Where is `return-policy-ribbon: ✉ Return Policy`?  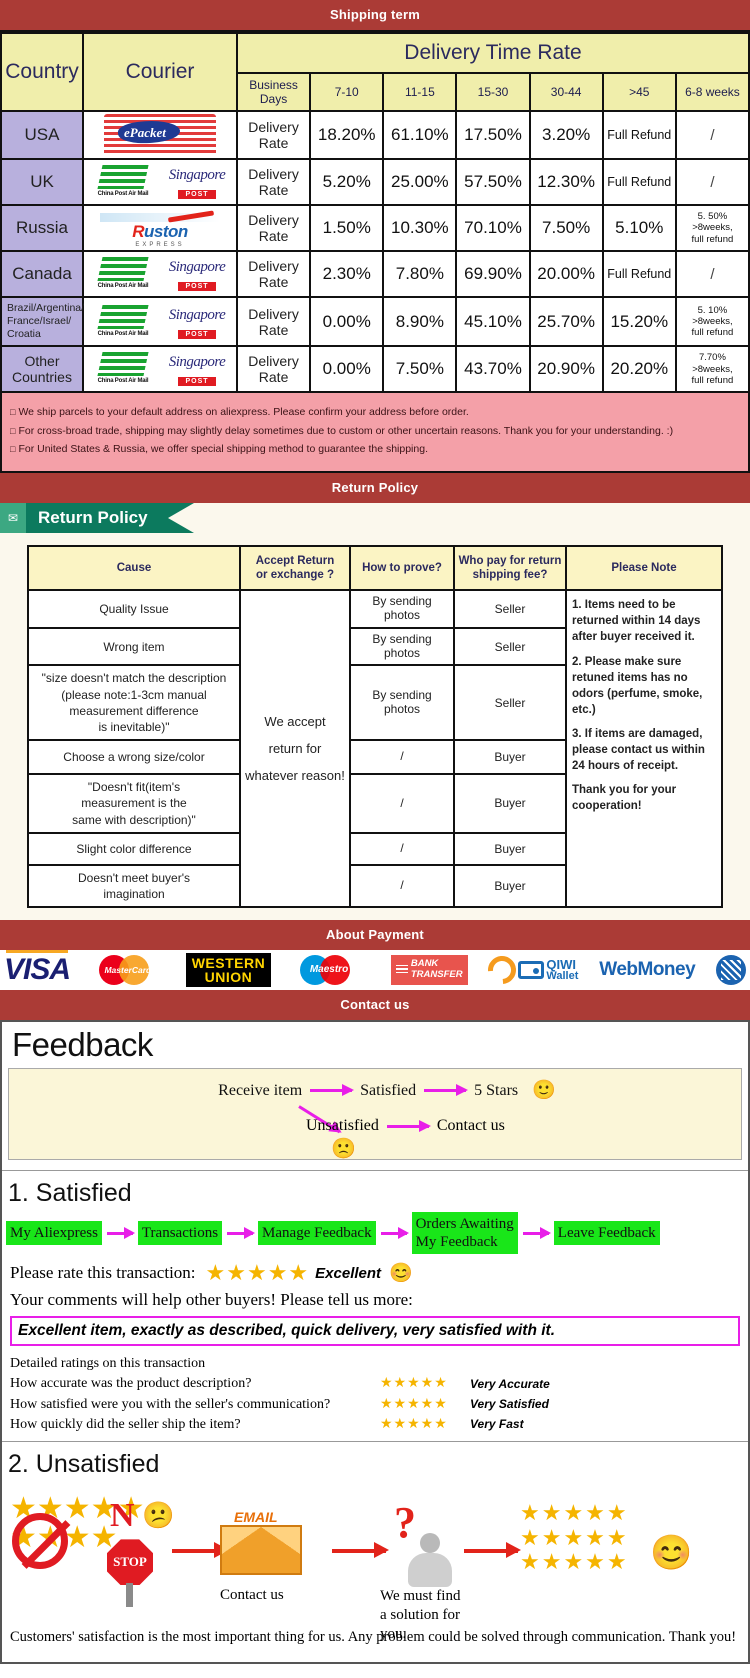
return-policy-ribbon: ✉ Return Policy is located at coordinates (375, 517).